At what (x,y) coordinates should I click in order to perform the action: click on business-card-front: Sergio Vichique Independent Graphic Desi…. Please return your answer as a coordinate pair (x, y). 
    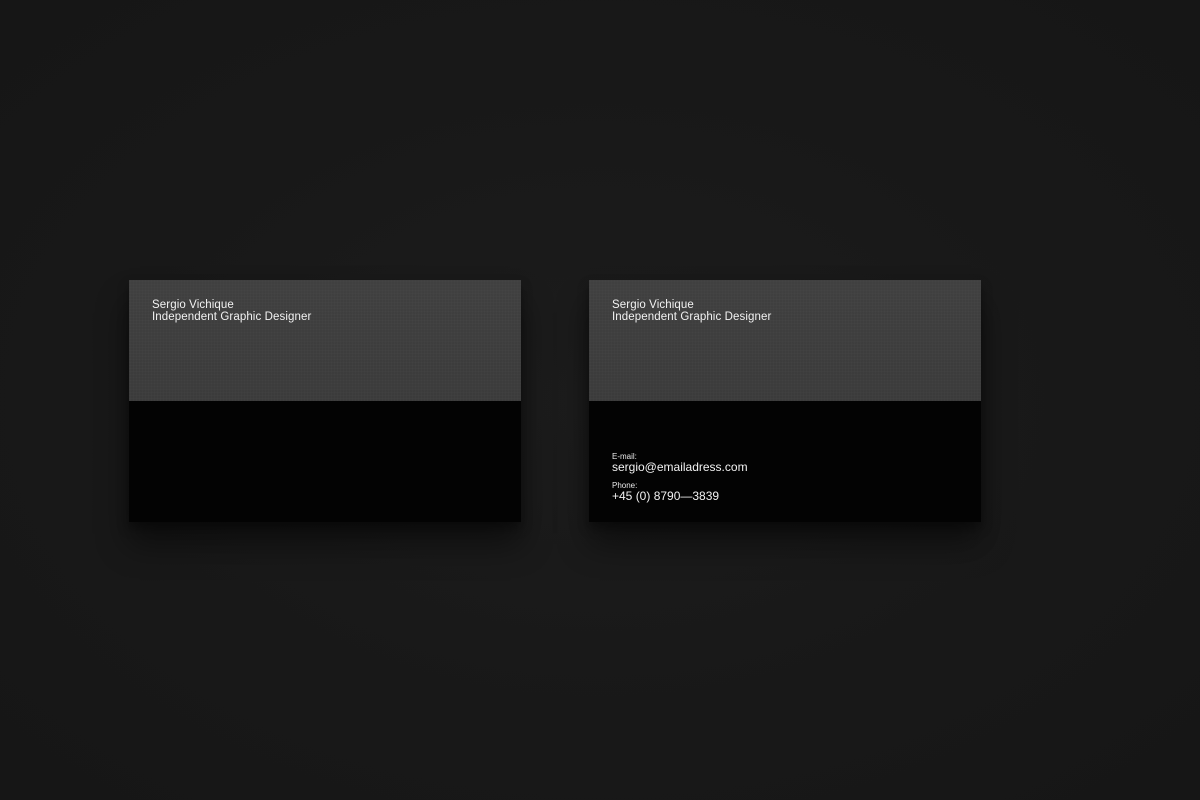
    Looking at the image, I should click on (325, 401).